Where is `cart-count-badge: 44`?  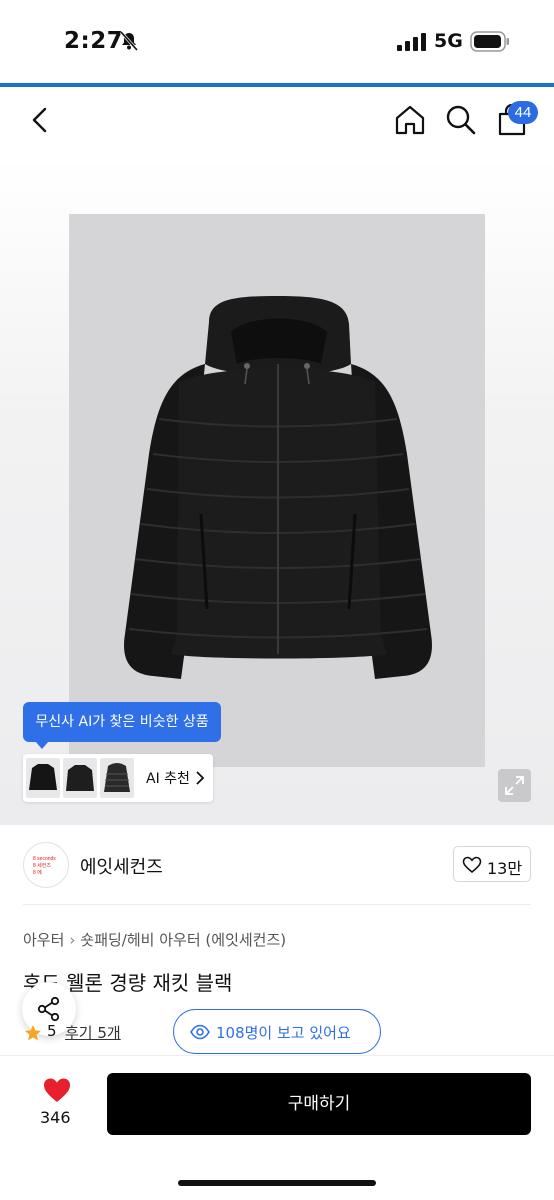
cart-count-badge: 44 is located at coordinates (523, 112).